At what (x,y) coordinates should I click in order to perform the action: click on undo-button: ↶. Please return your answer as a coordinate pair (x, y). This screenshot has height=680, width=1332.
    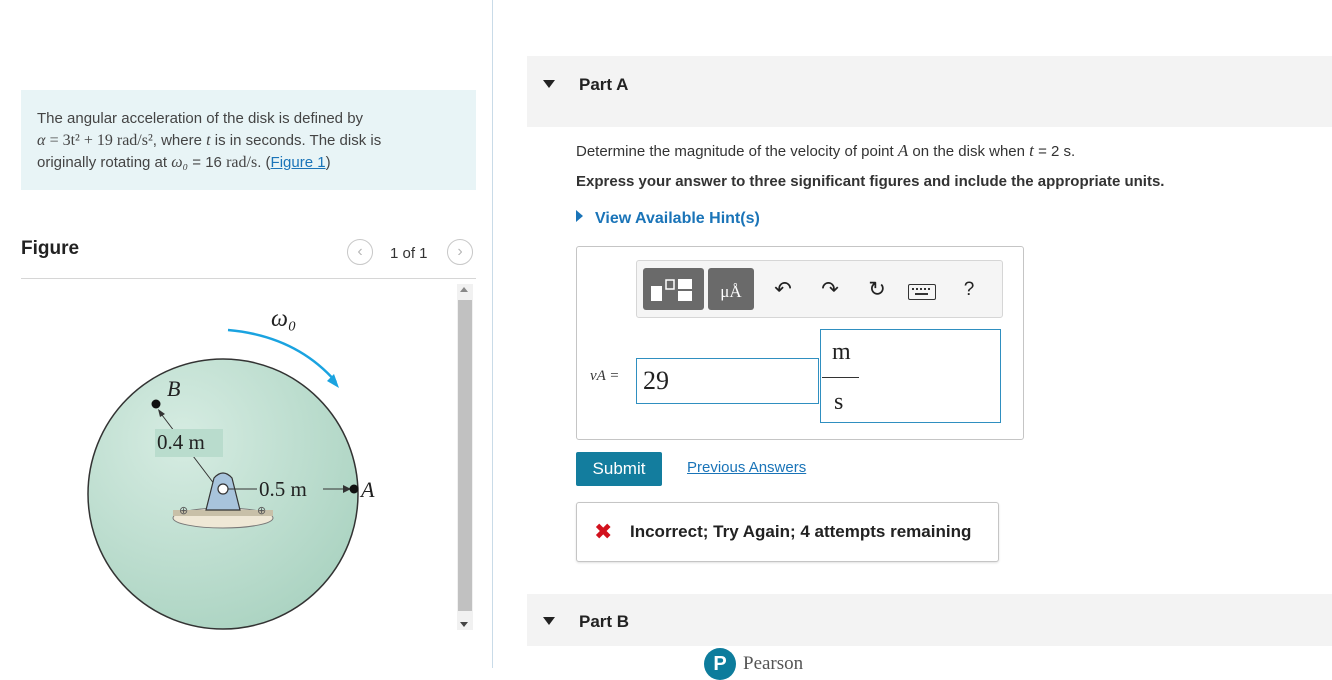
    Looking at the image, I should click on (783, 290).